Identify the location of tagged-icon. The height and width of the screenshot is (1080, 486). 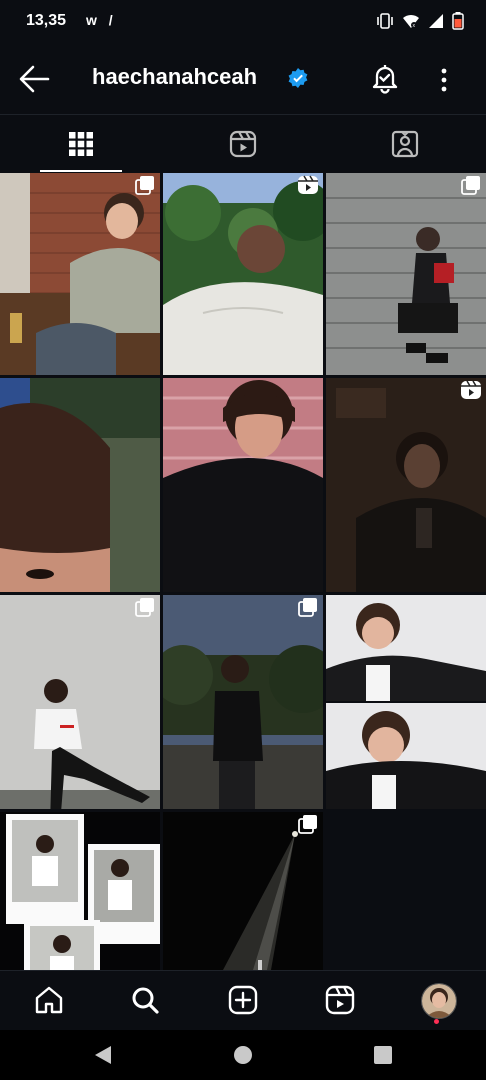
(405, 144).